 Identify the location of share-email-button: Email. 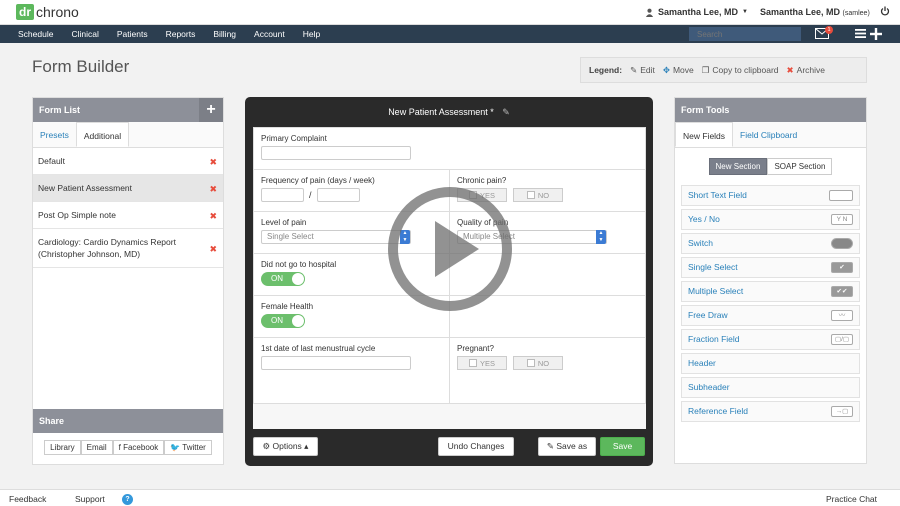
(96, 447).